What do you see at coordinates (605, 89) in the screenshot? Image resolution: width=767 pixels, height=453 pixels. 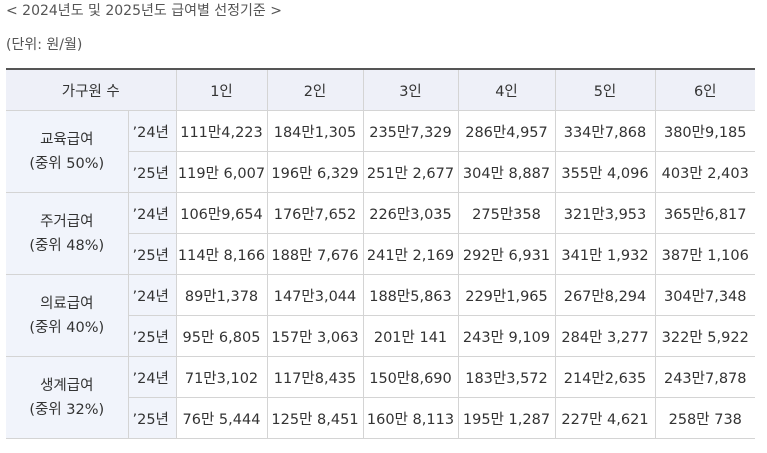 I see `column-header: 5인` at bounding box center [605, 89].